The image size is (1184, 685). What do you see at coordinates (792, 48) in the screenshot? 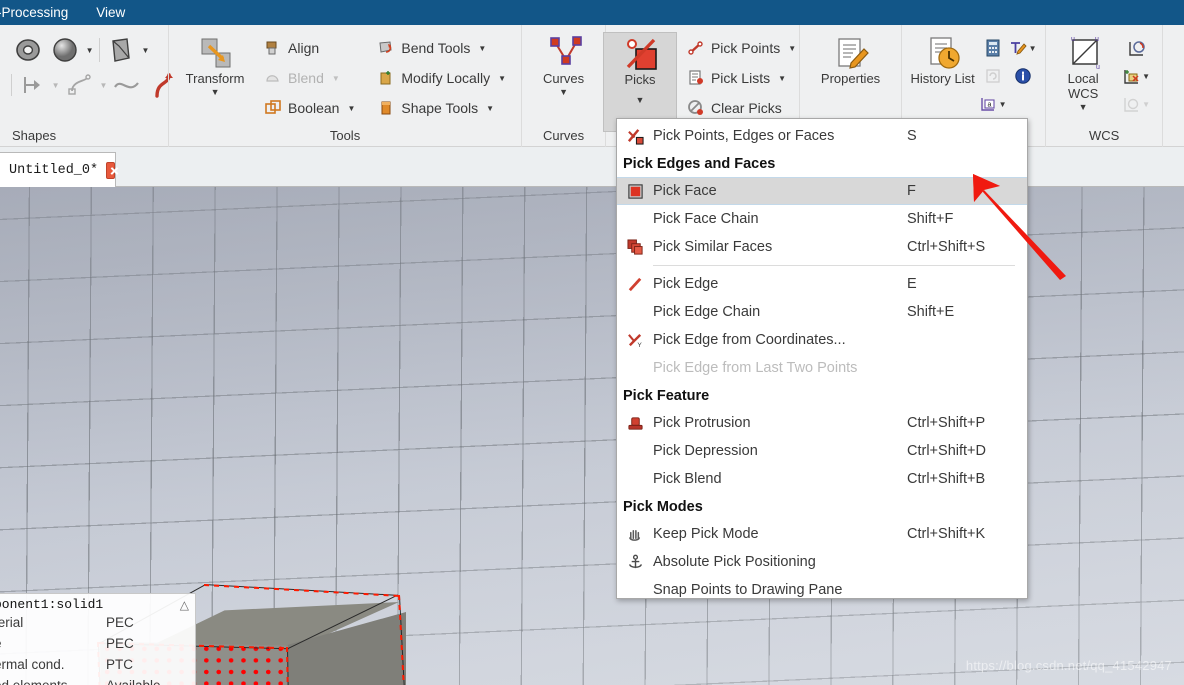
I see `pick-points-dropdown-caret: ▼` at bounding box center [792, 48].